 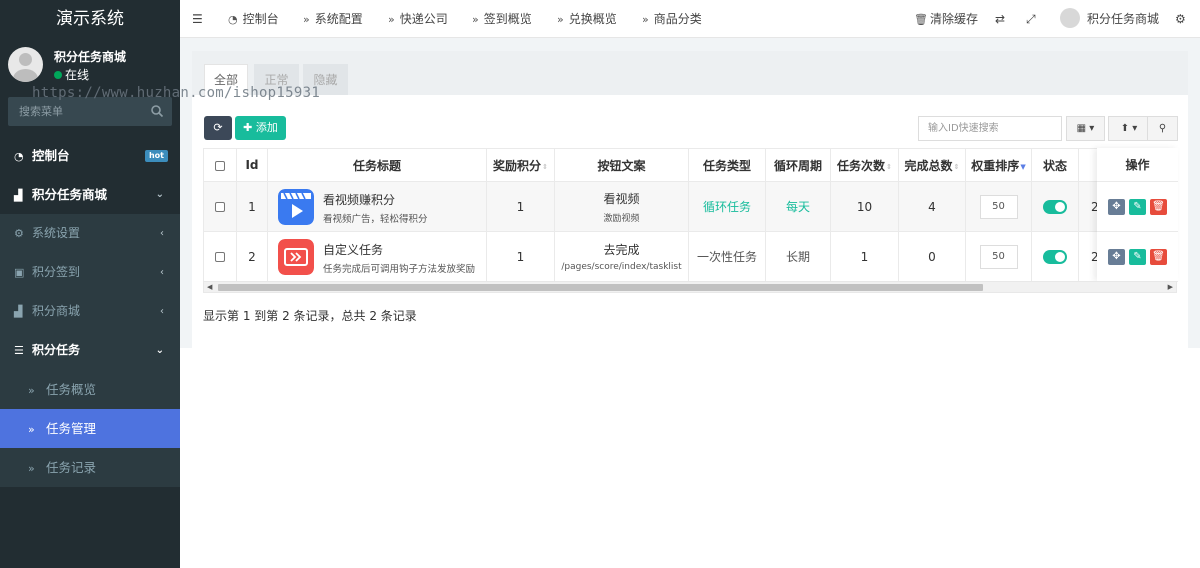 What do you see at coordinates (58, 75) in the screenshot?
I see `online-dot-icon` at bounding box center [58, 75].